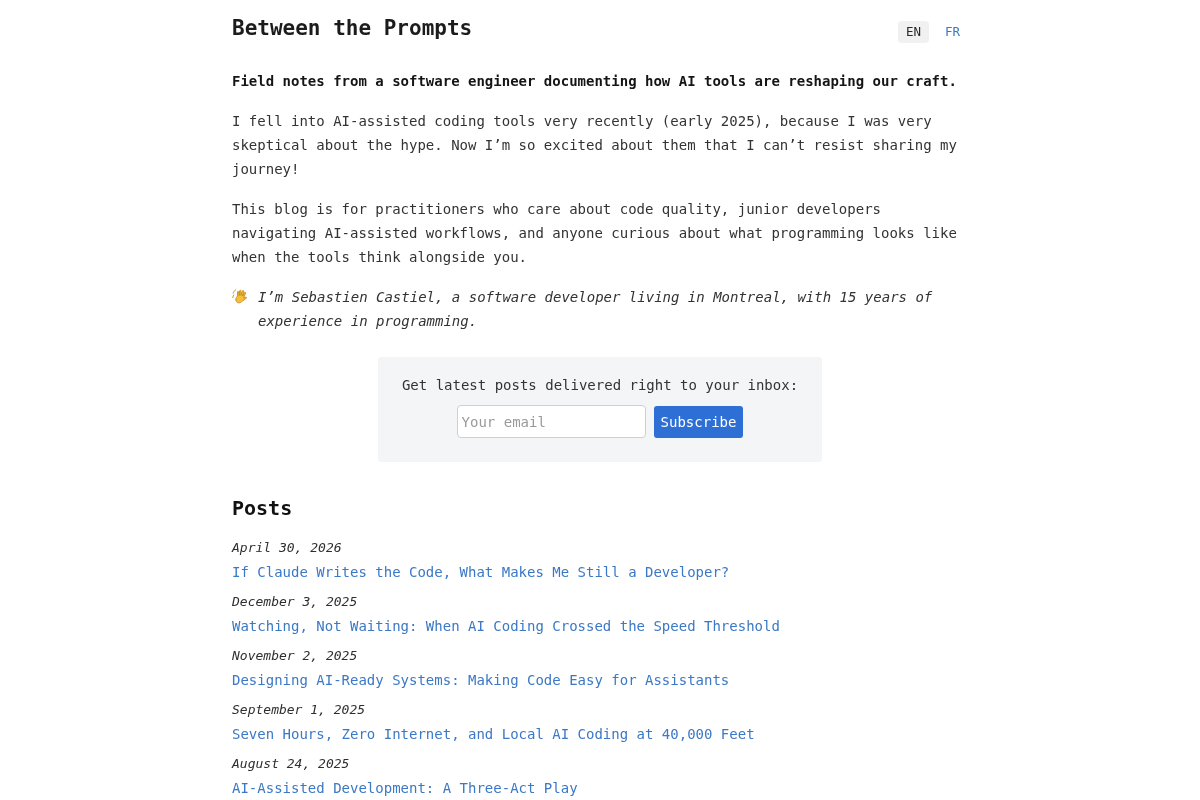 The height and width of the screenshot is (800, 1200). I want to click on language-link: EN, so click(913, 32).